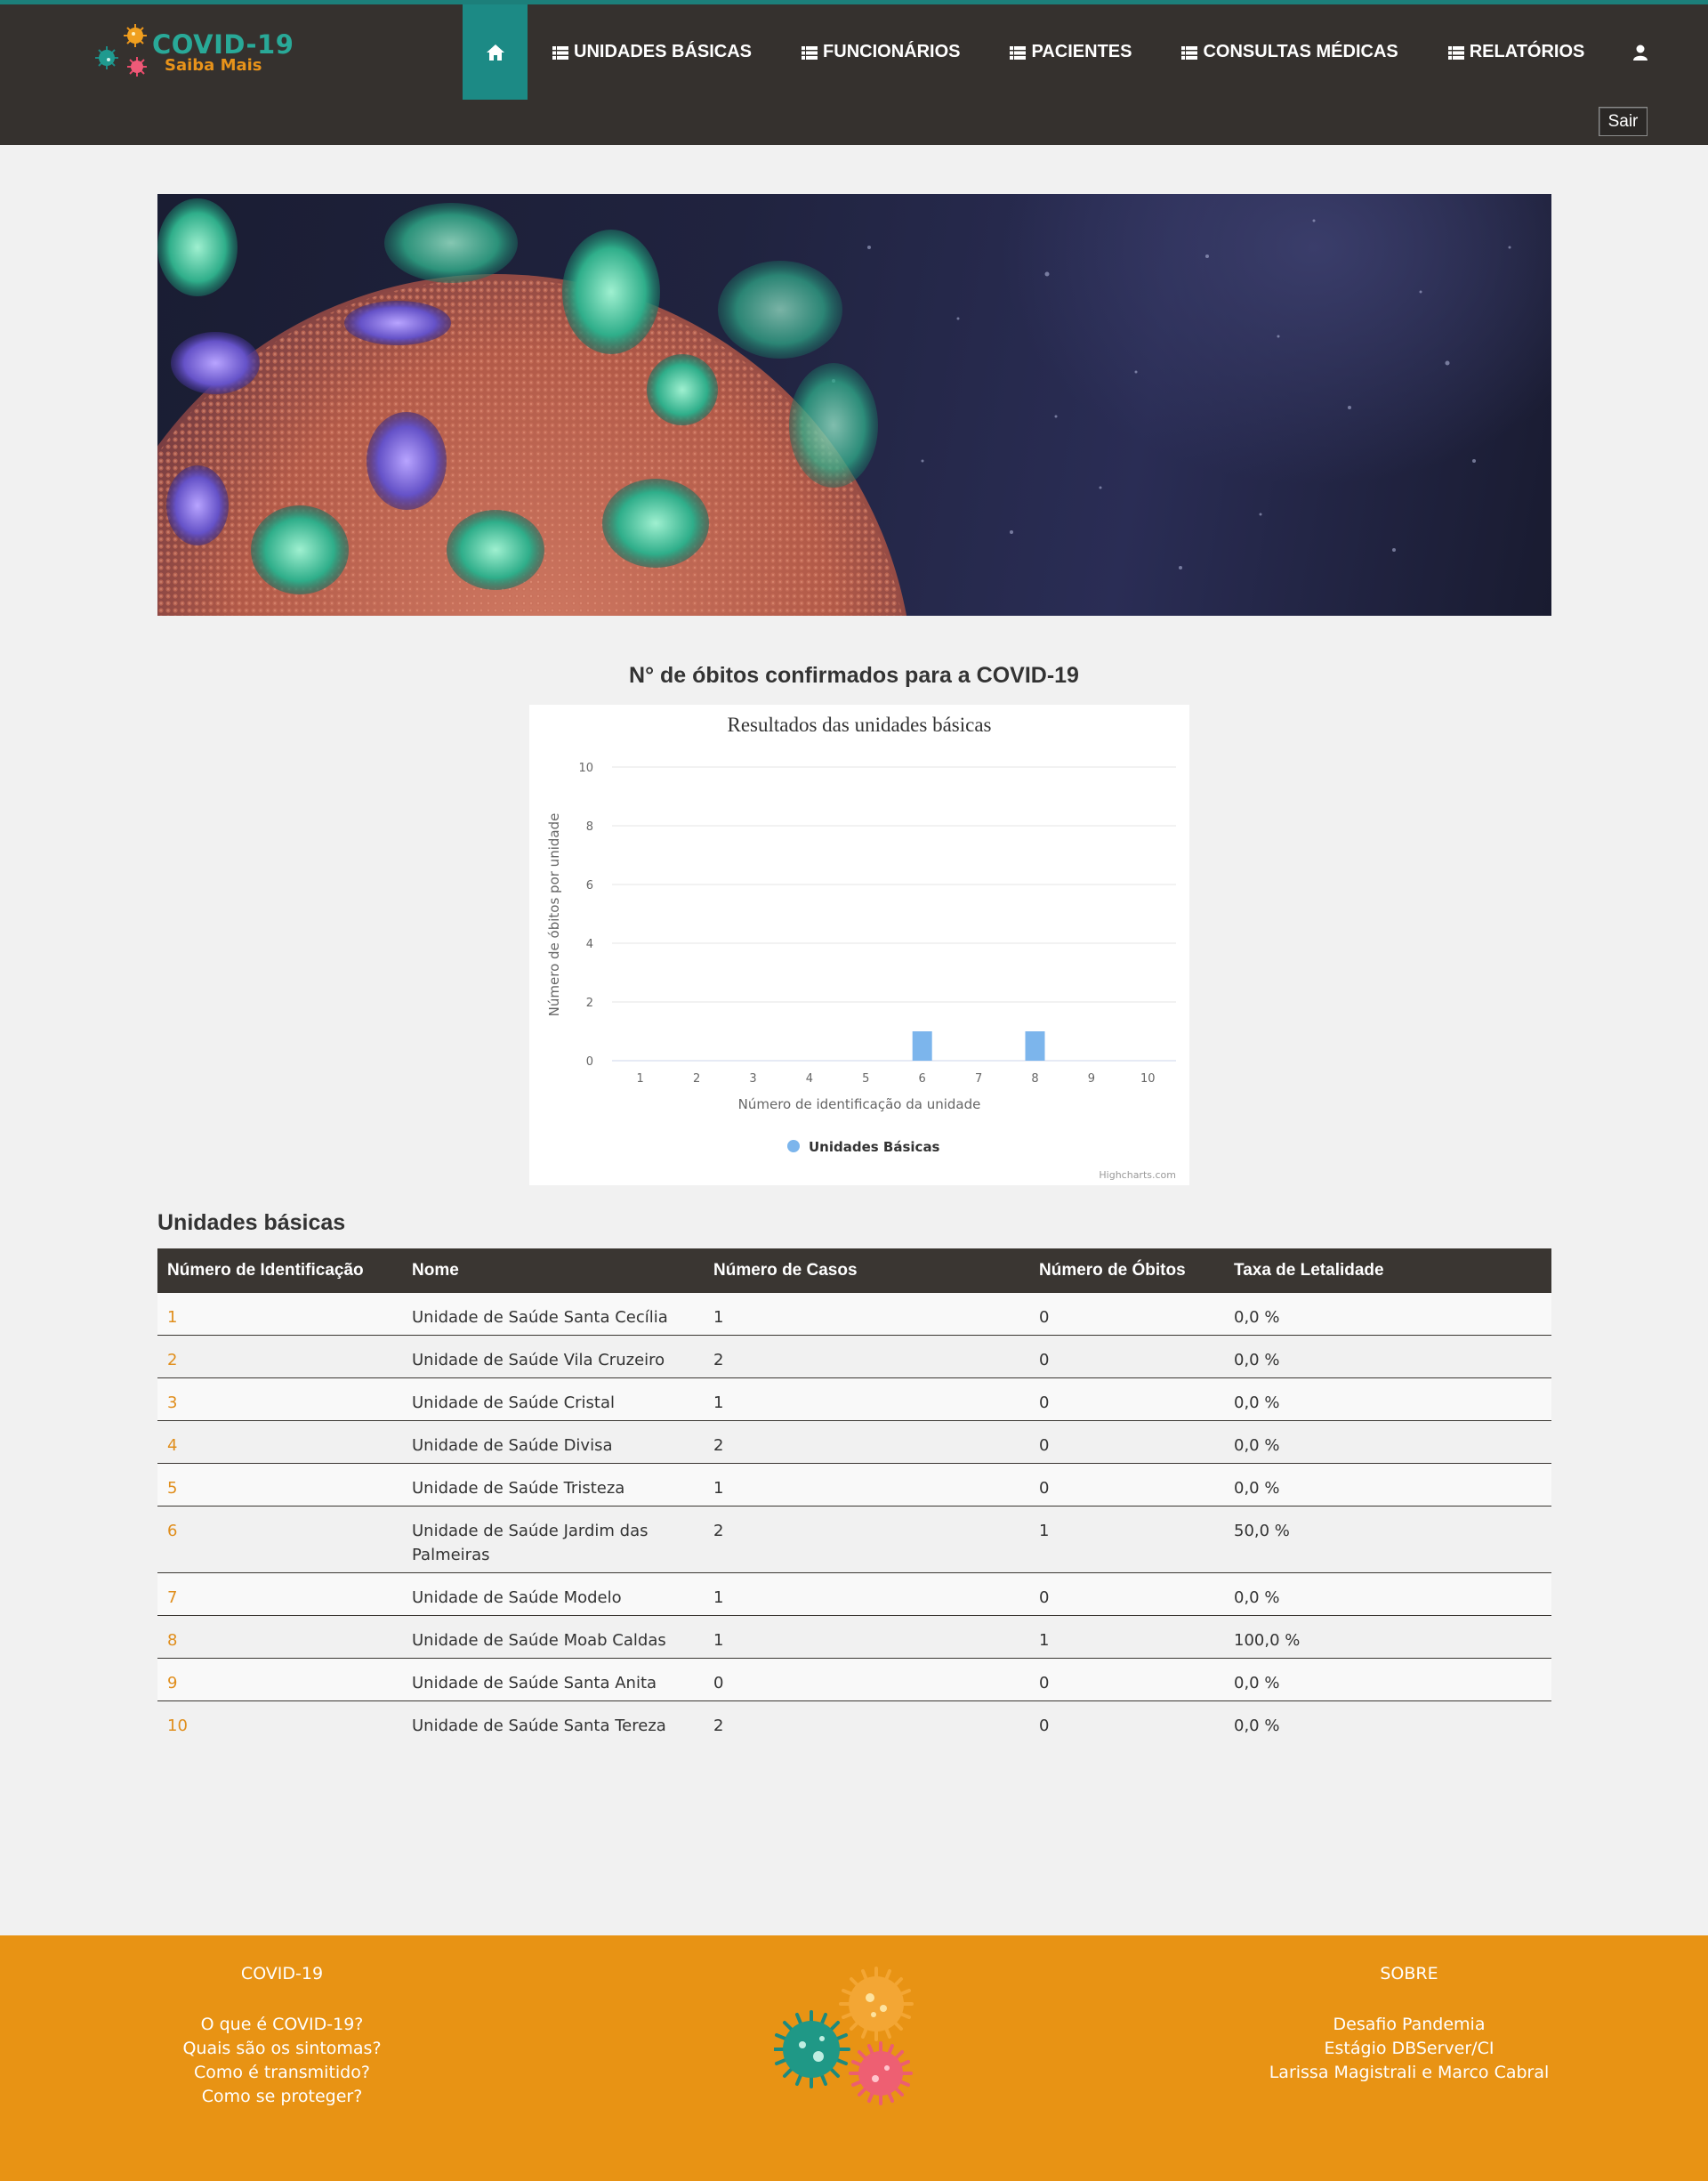 The image size is (1708, 2181). I want to click on chart-grid, so click(894, 914).